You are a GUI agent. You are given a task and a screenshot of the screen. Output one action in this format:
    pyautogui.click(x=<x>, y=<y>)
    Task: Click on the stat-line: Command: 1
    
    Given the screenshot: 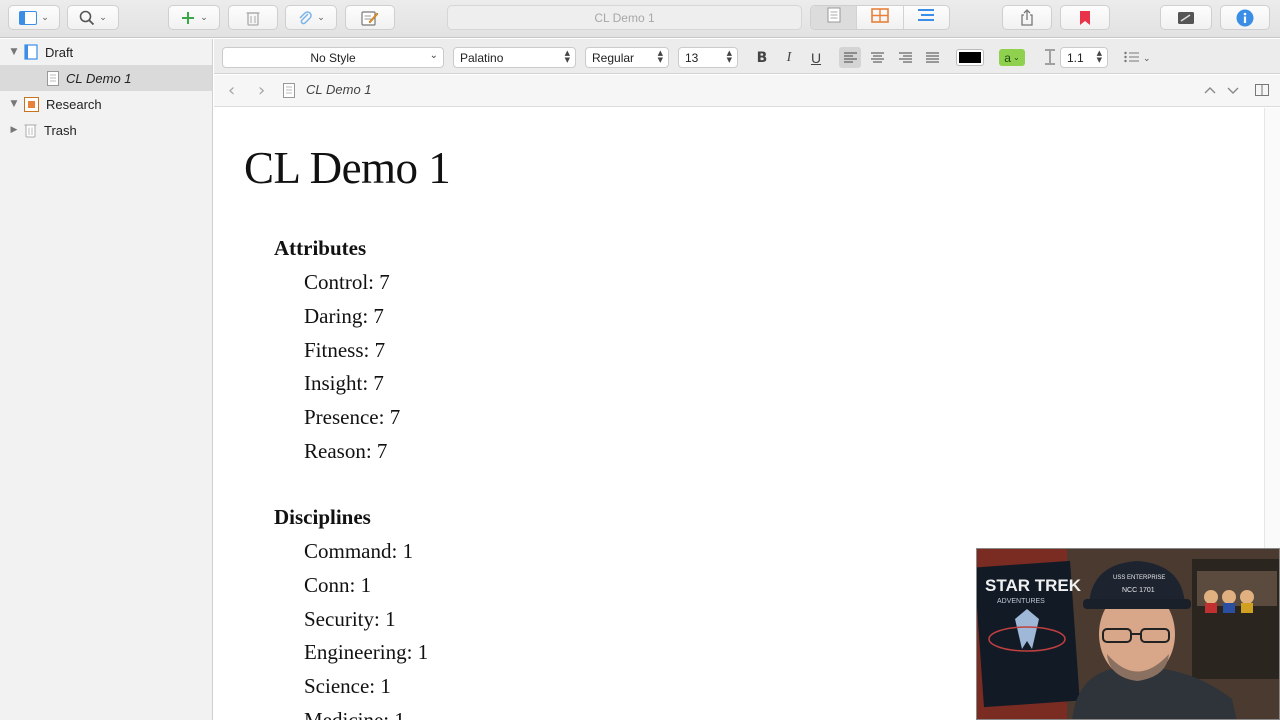 What is the action you would take?
    pyautogui.click(x=359, y=551)
    